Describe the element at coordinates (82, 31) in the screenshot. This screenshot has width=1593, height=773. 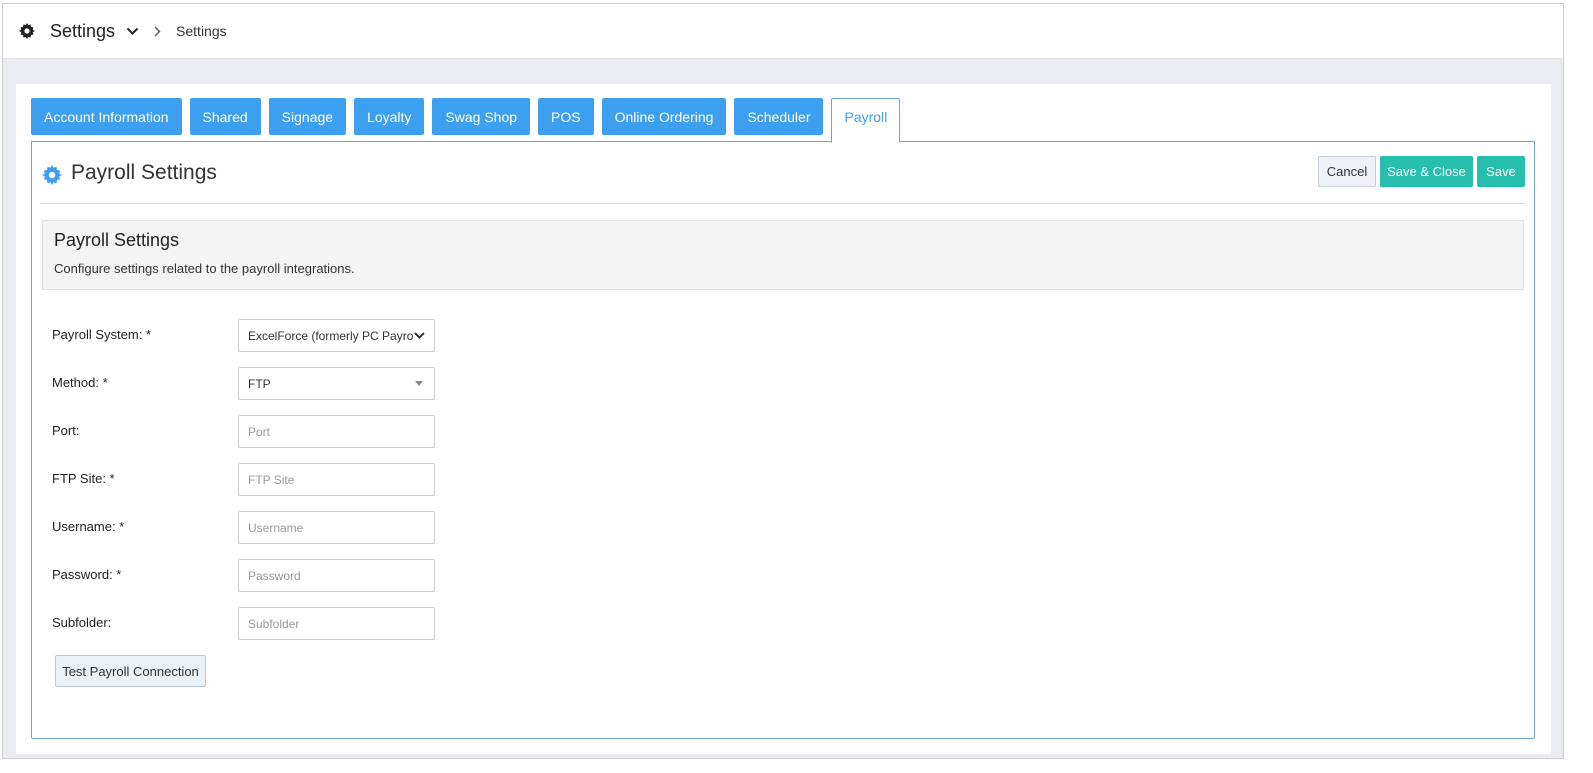
I see `module-title: Settings` at that location.